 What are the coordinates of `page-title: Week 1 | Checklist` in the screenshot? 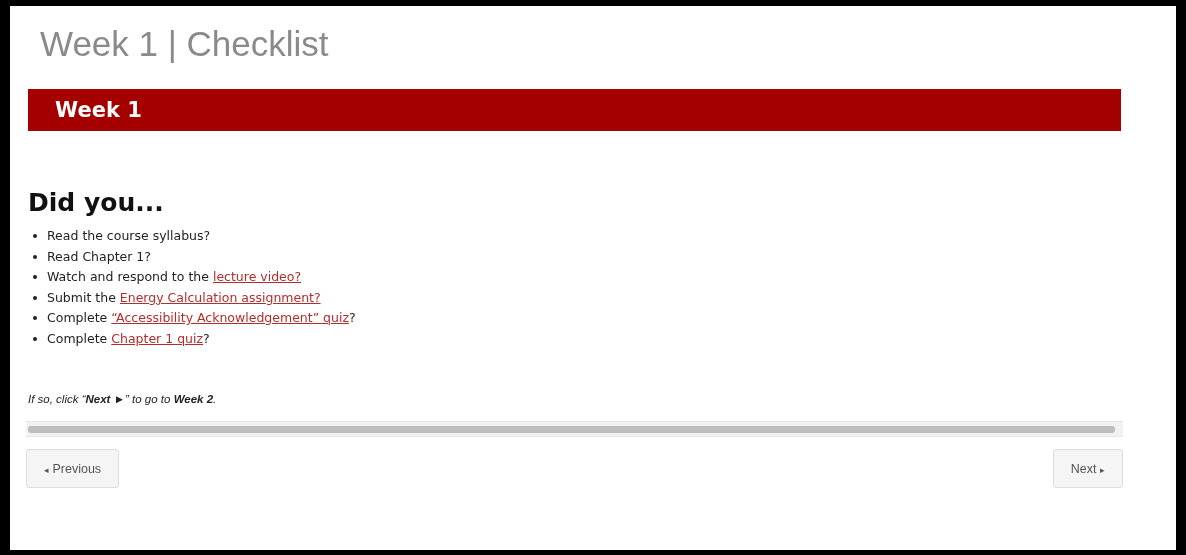 It's located at (185, 44).